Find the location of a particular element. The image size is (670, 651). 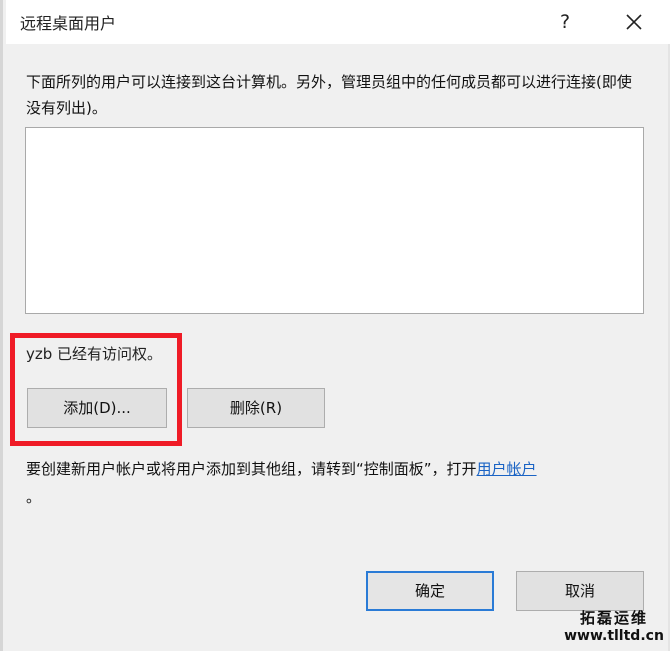

watermark: 拓磊运维 www.tlltd.cn is located at coordinates (614, 627).